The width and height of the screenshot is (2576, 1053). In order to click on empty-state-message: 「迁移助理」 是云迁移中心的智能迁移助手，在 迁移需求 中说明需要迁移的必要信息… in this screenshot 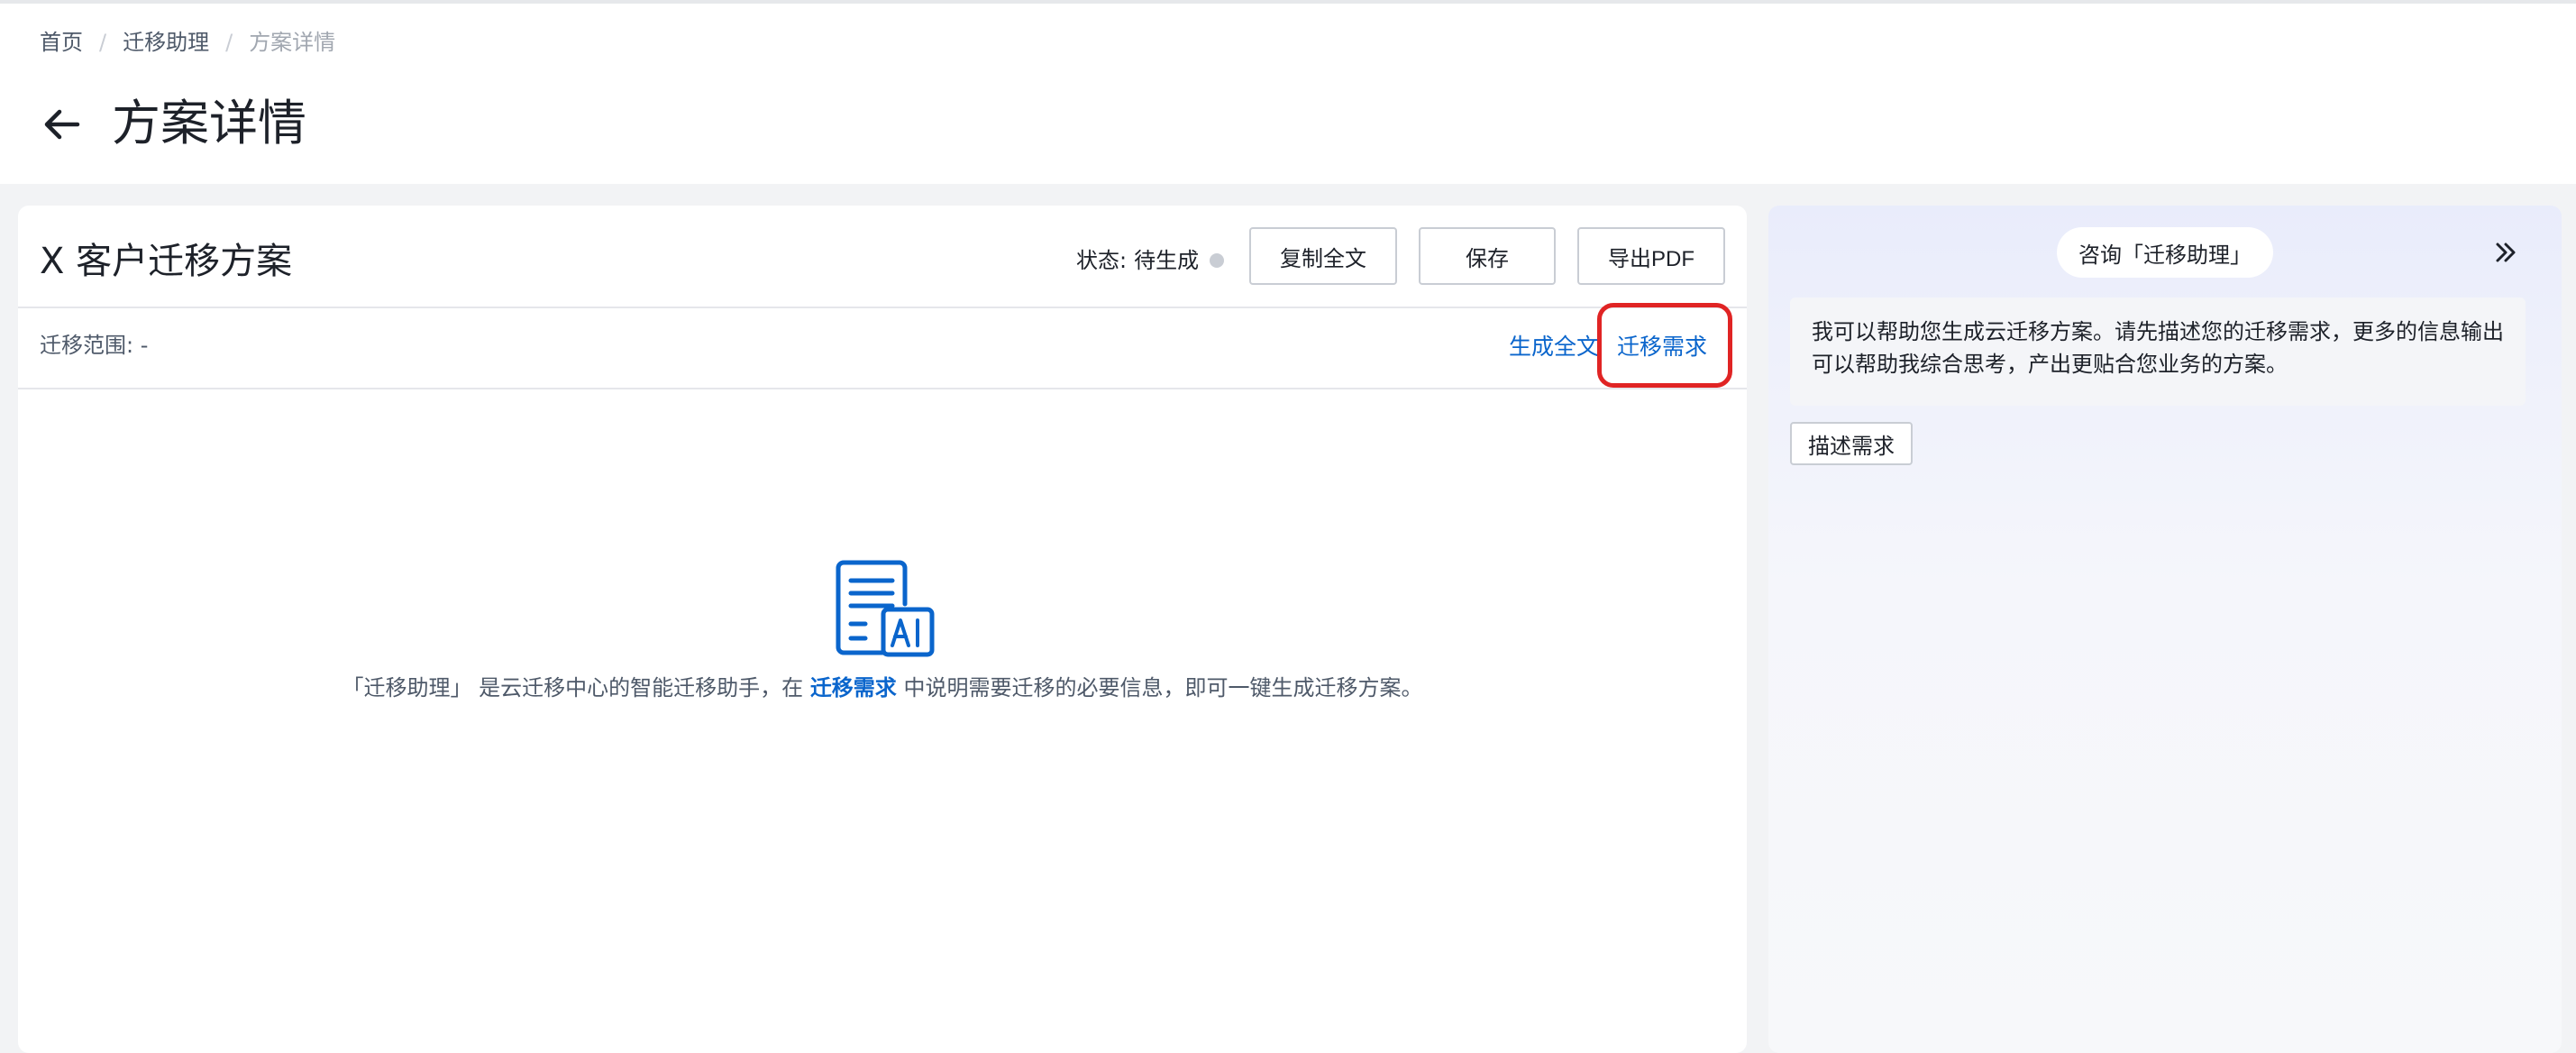, I will do `click(882, 688)`.